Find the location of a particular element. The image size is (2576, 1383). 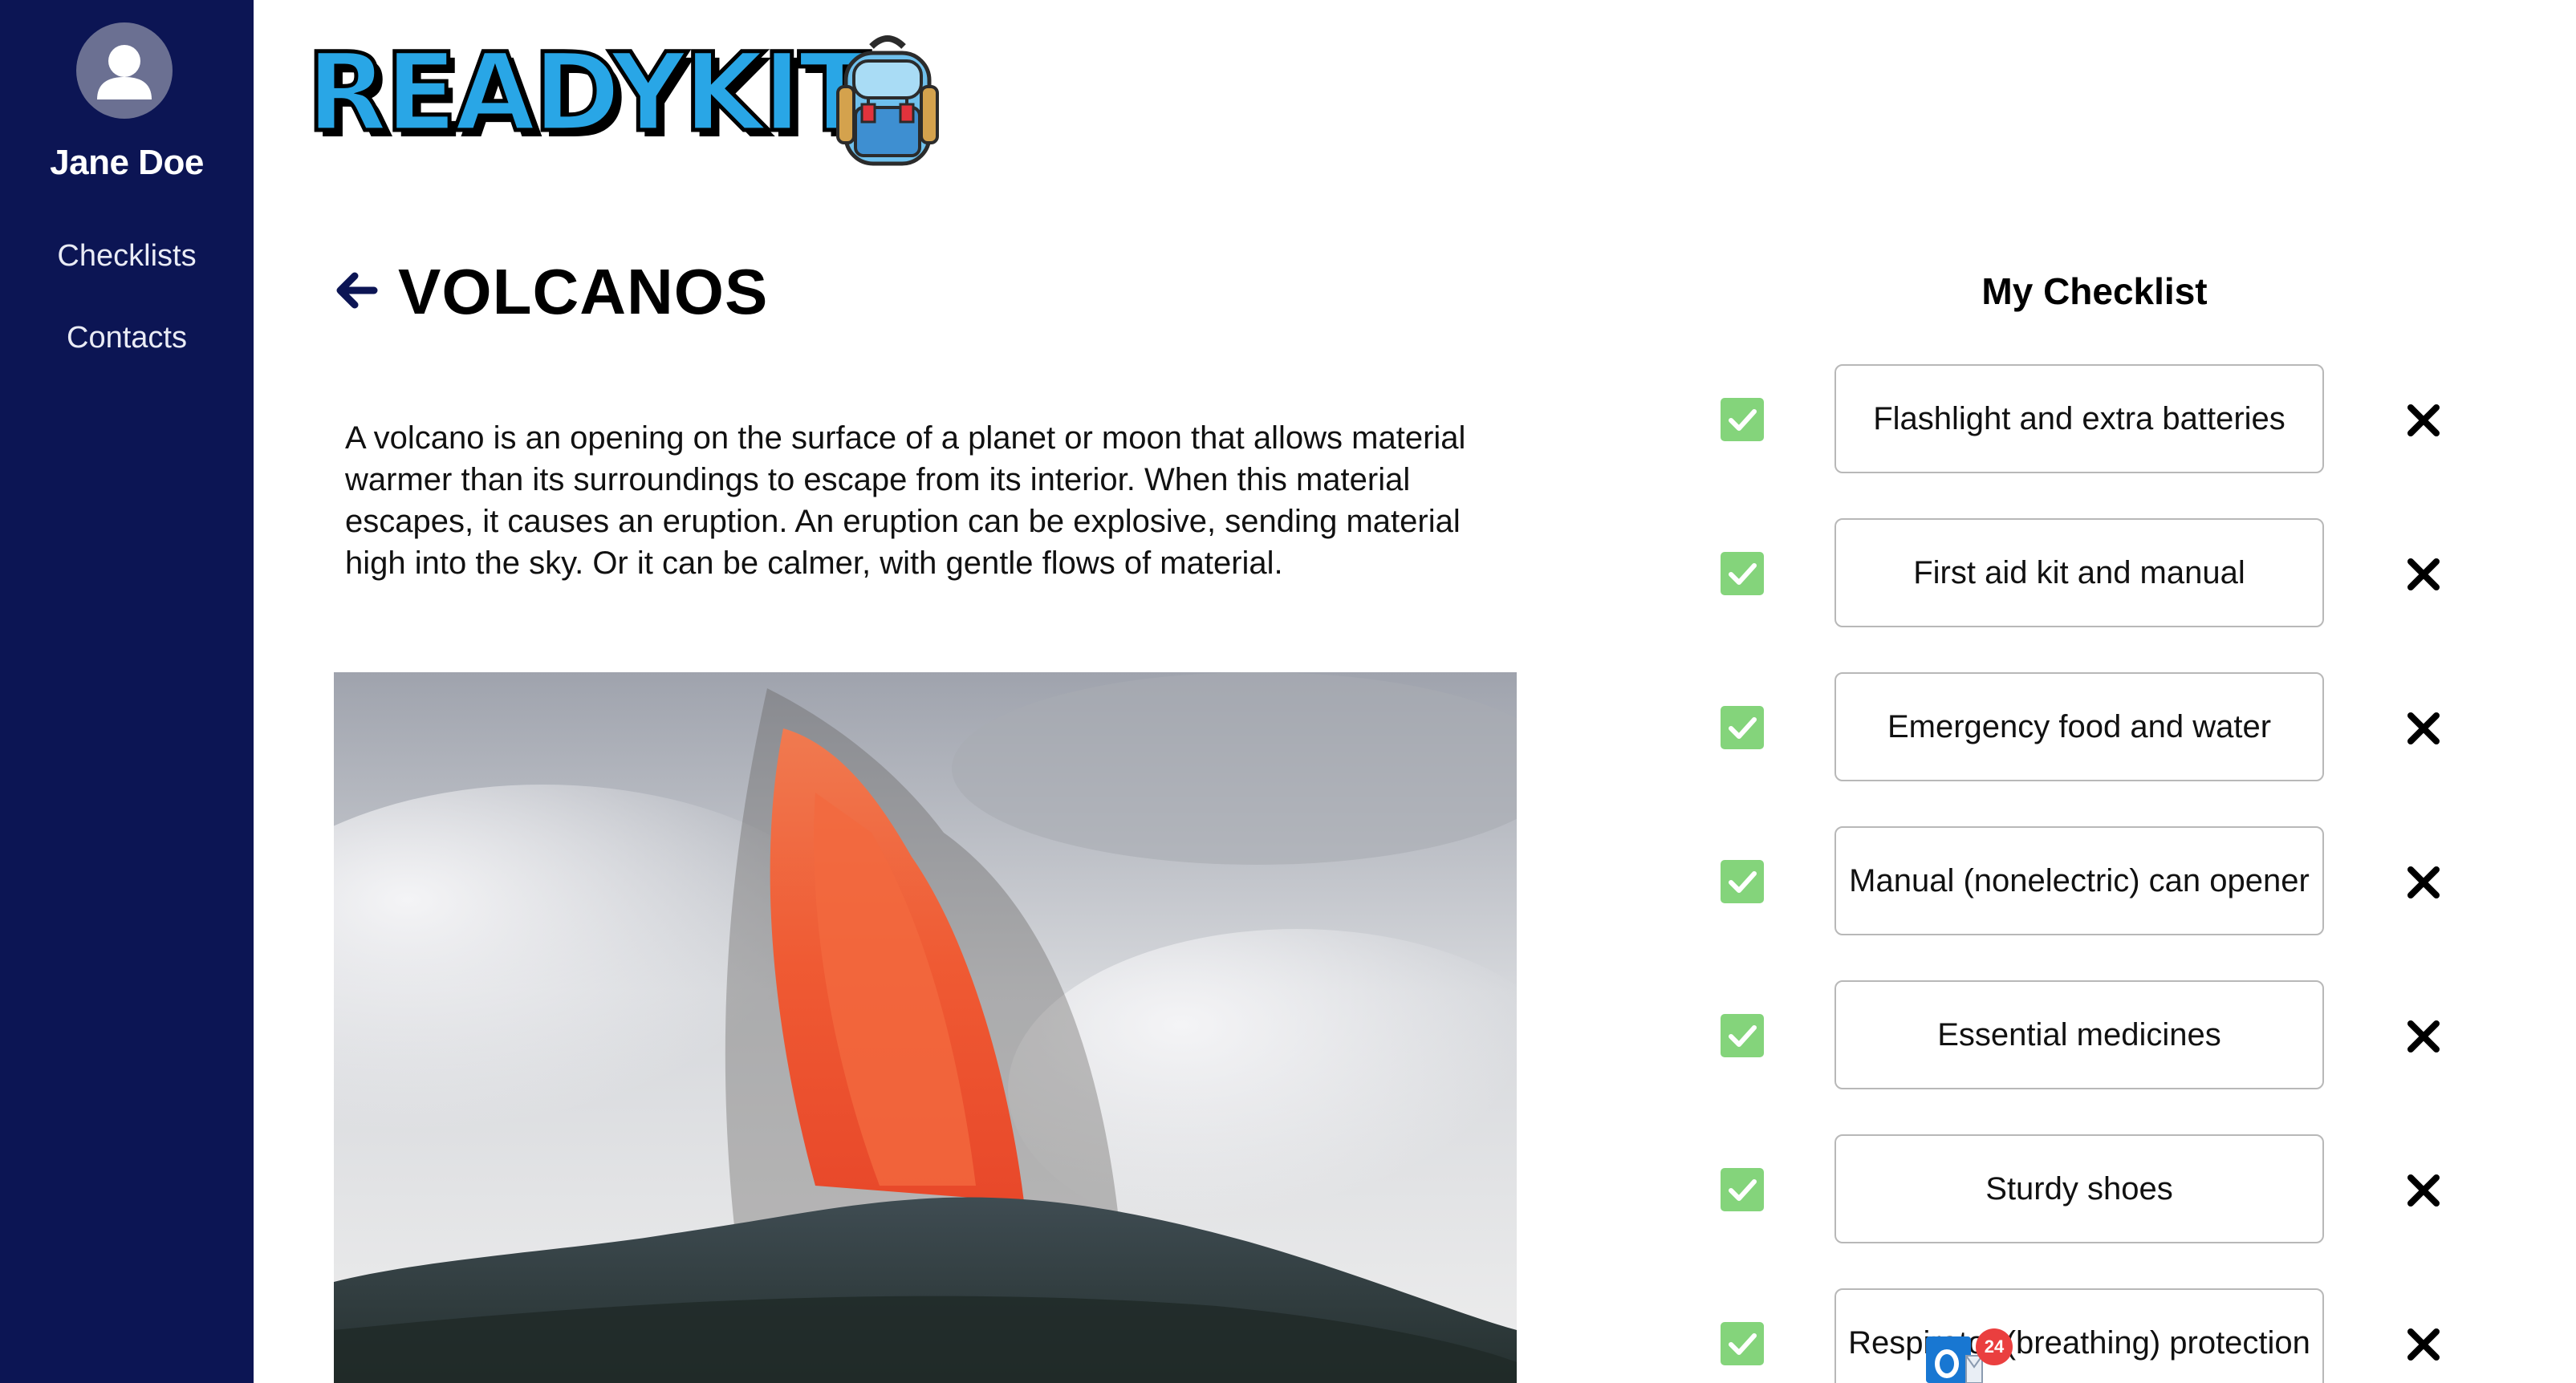

checklist-title: My Checklist is located at coordinates (2094, 291).